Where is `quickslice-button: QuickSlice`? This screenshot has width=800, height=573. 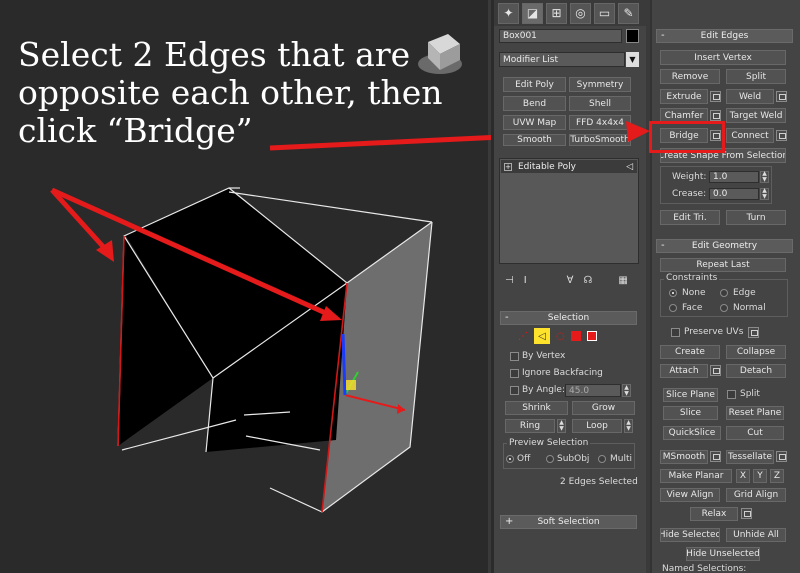
quickslice-button: QuickSlice is located at coordinates (692, 433).